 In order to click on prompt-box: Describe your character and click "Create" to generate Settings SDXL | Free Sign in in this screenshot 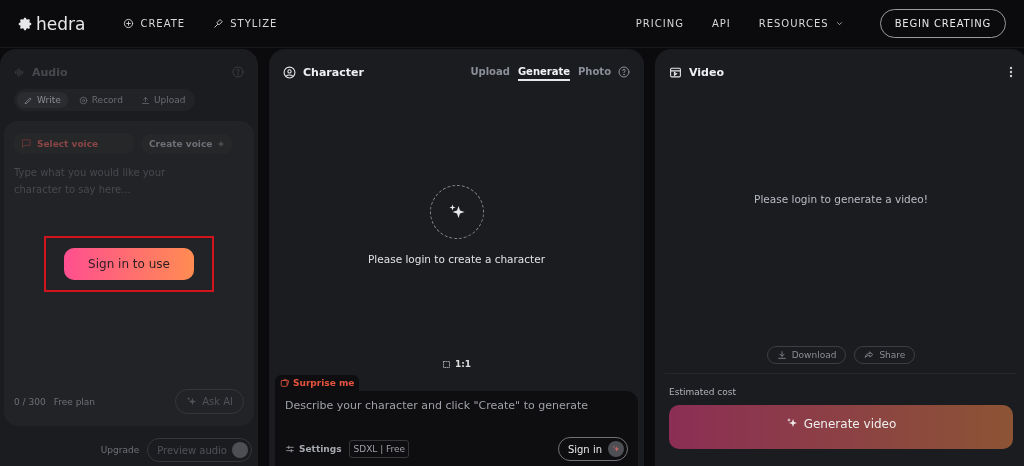, I will do `click(456, 428)`.